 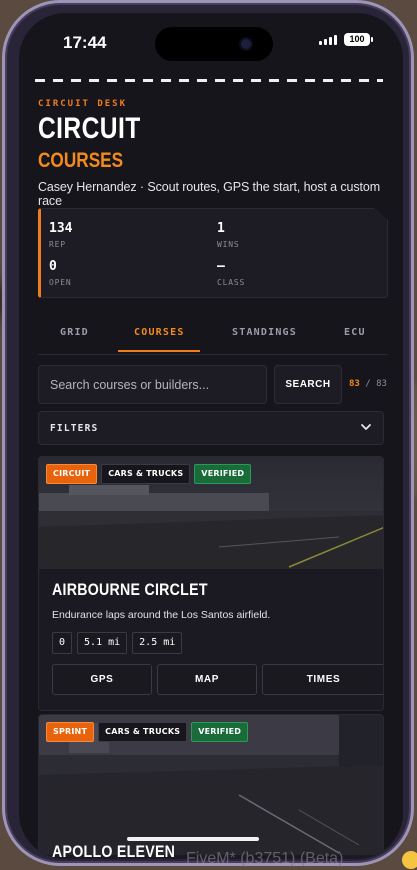 What do you see at coordinates (265, 858) in the screenshot?
I see `watermark: FiveM* (b3751) (Beta)` at bounding box center [265, 858].